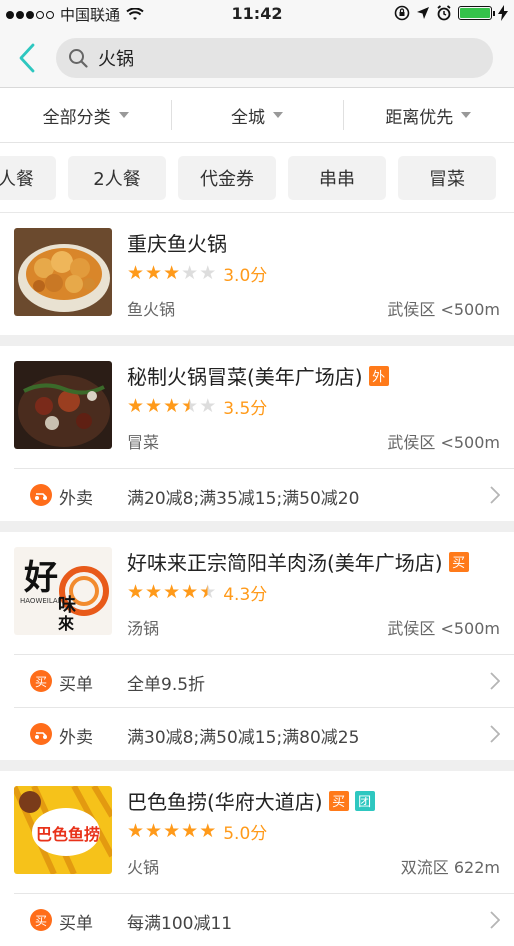 The height and width of the screenshot is (946, 514). I want to click on filter-sort-label: 距离优先, so click(419, 117).